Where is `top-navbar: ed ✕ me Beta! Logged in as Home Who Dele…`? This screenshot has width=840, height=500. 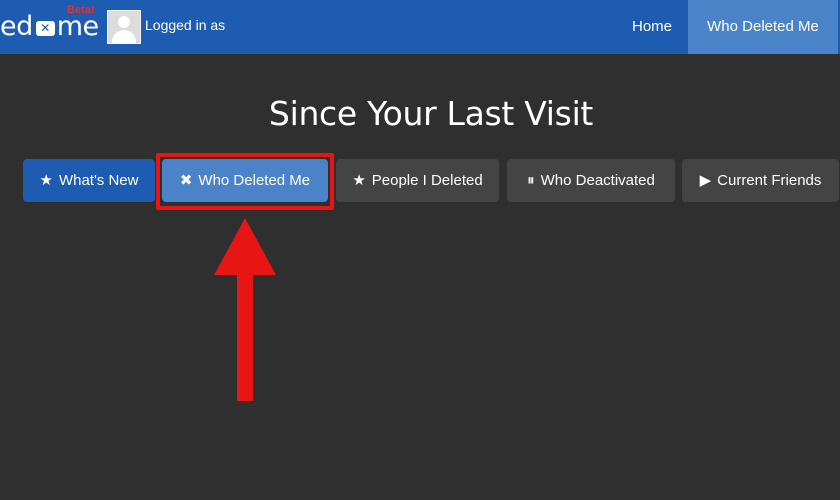 top-navbar: ed ✕ me Beta! Logged in as Home Who Dele… is located at coordinates (420, 27).